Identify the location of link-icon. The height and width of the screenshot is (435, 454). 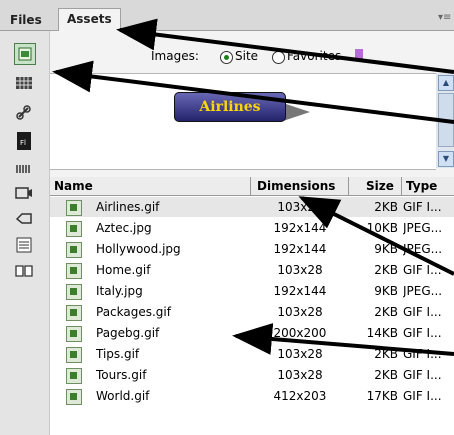
(24, 113).